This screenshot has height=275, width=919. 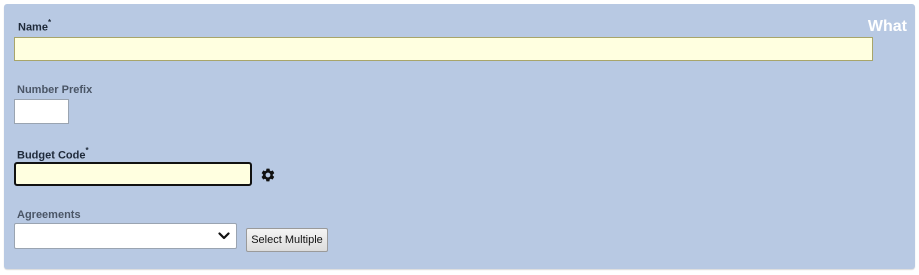 I want to click on name-label: Name*, so click(x=35, y=26).